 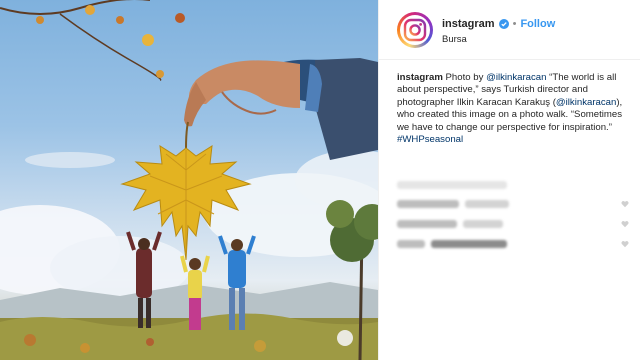 I want to click on comment-list, so click(x=515, y=226).